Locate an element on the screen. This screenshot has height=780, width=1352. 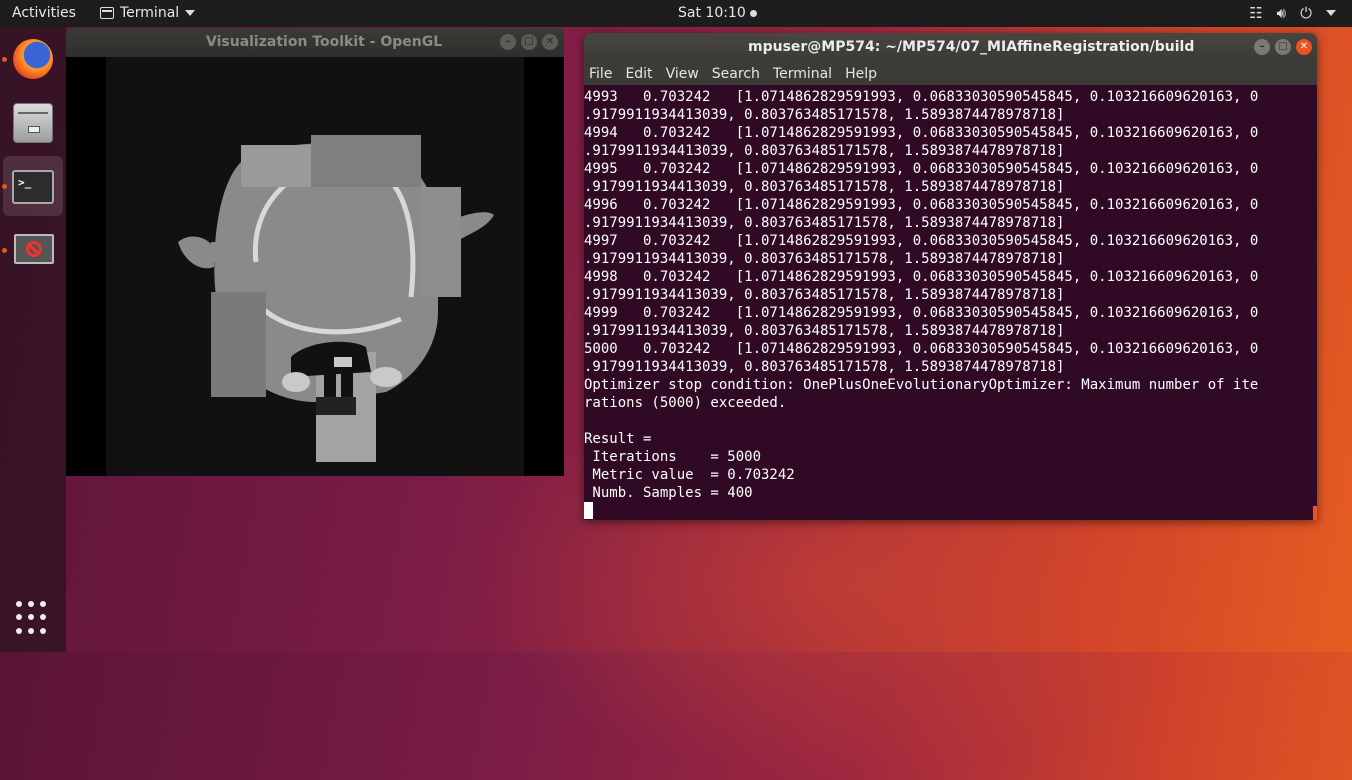
terminal-line: Numb. Samples = 400 is located at coordinates (668, 493).